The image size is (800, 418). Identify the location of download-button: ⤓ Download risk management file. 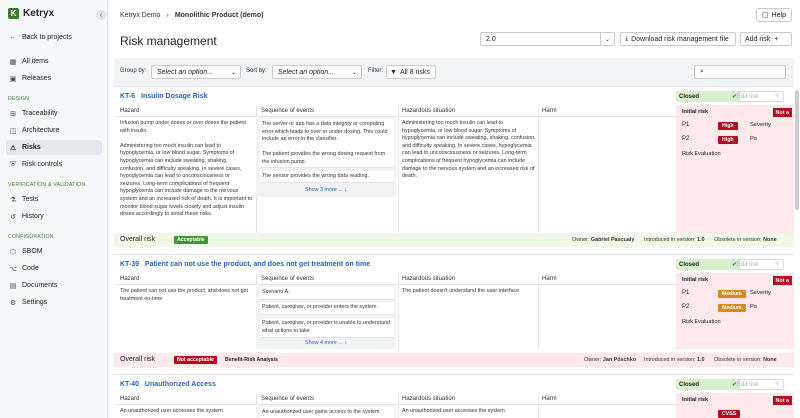
(678, 39).